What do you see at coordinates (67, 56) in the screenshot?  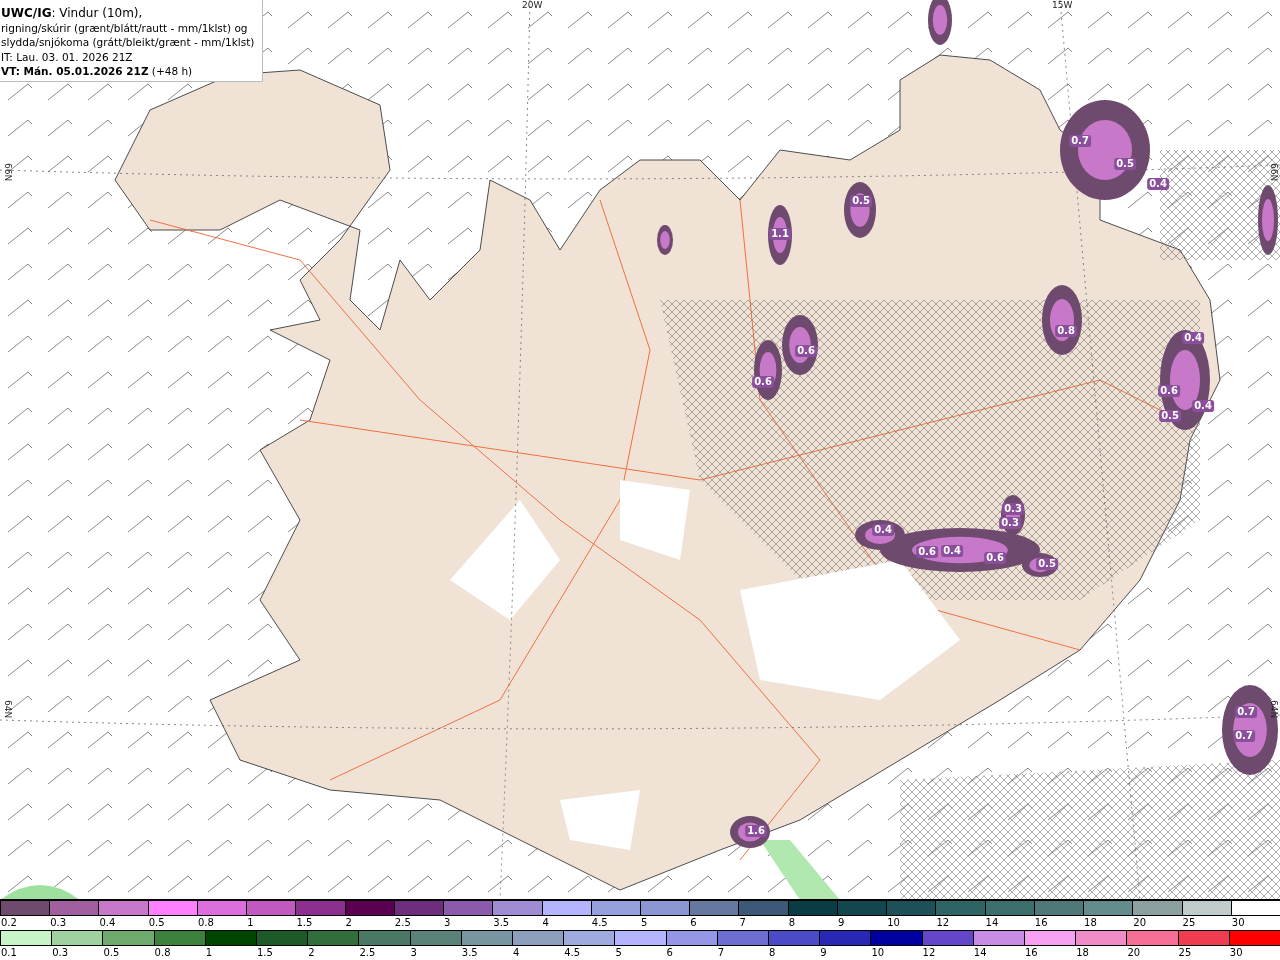 I see `info-text: IT: Lau. 03. 01. 2026 21Z` at bounding box center [67, 56].